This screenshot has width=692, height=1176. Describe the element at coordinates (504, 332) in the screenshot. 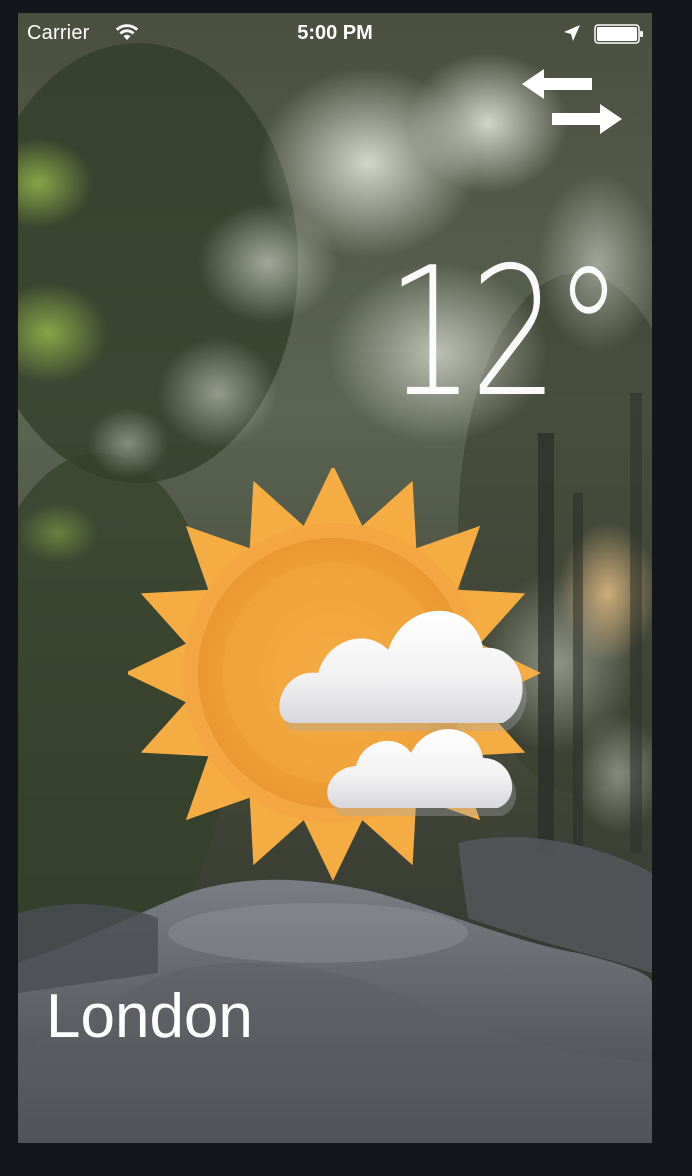

I see `temperature-label: 12°` at that location.